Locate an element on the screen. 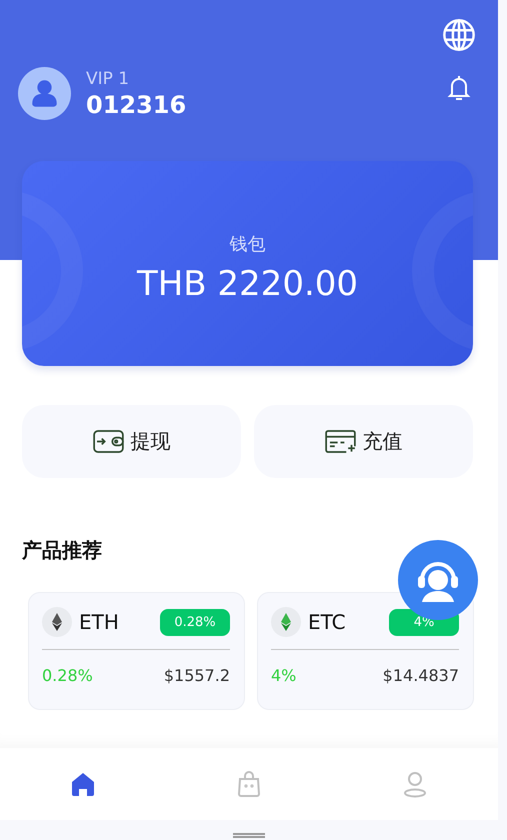 The image size is (507, 840). change-badge: 0.28% is located at coordinates (195, 622).